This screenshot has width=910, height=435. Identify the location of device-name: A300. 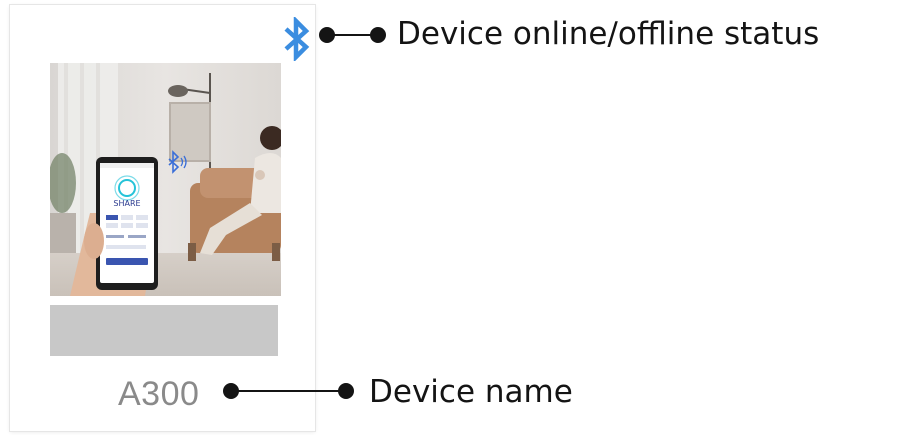
(158, 394).